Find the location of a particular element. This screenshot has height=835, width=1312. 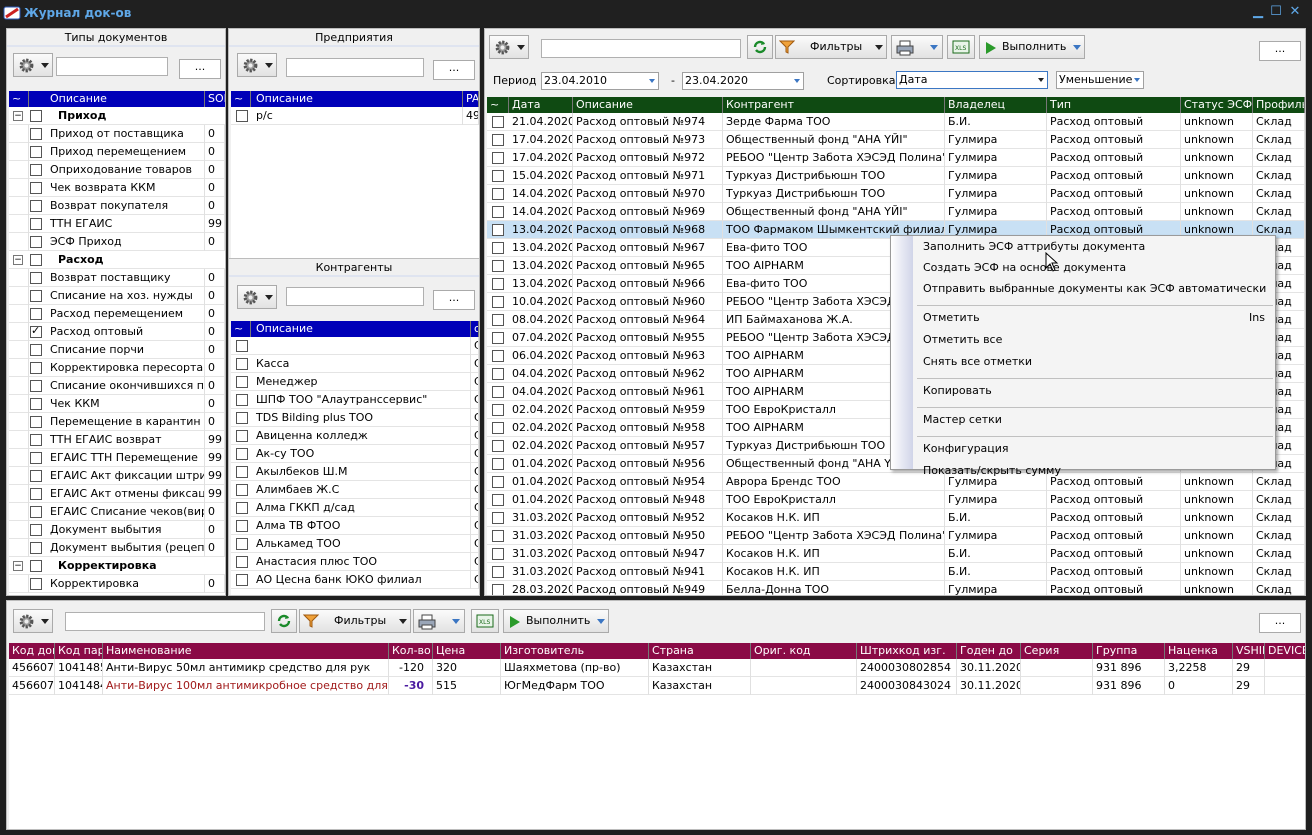

column-header: Цена is located at coordinates (467, 651).